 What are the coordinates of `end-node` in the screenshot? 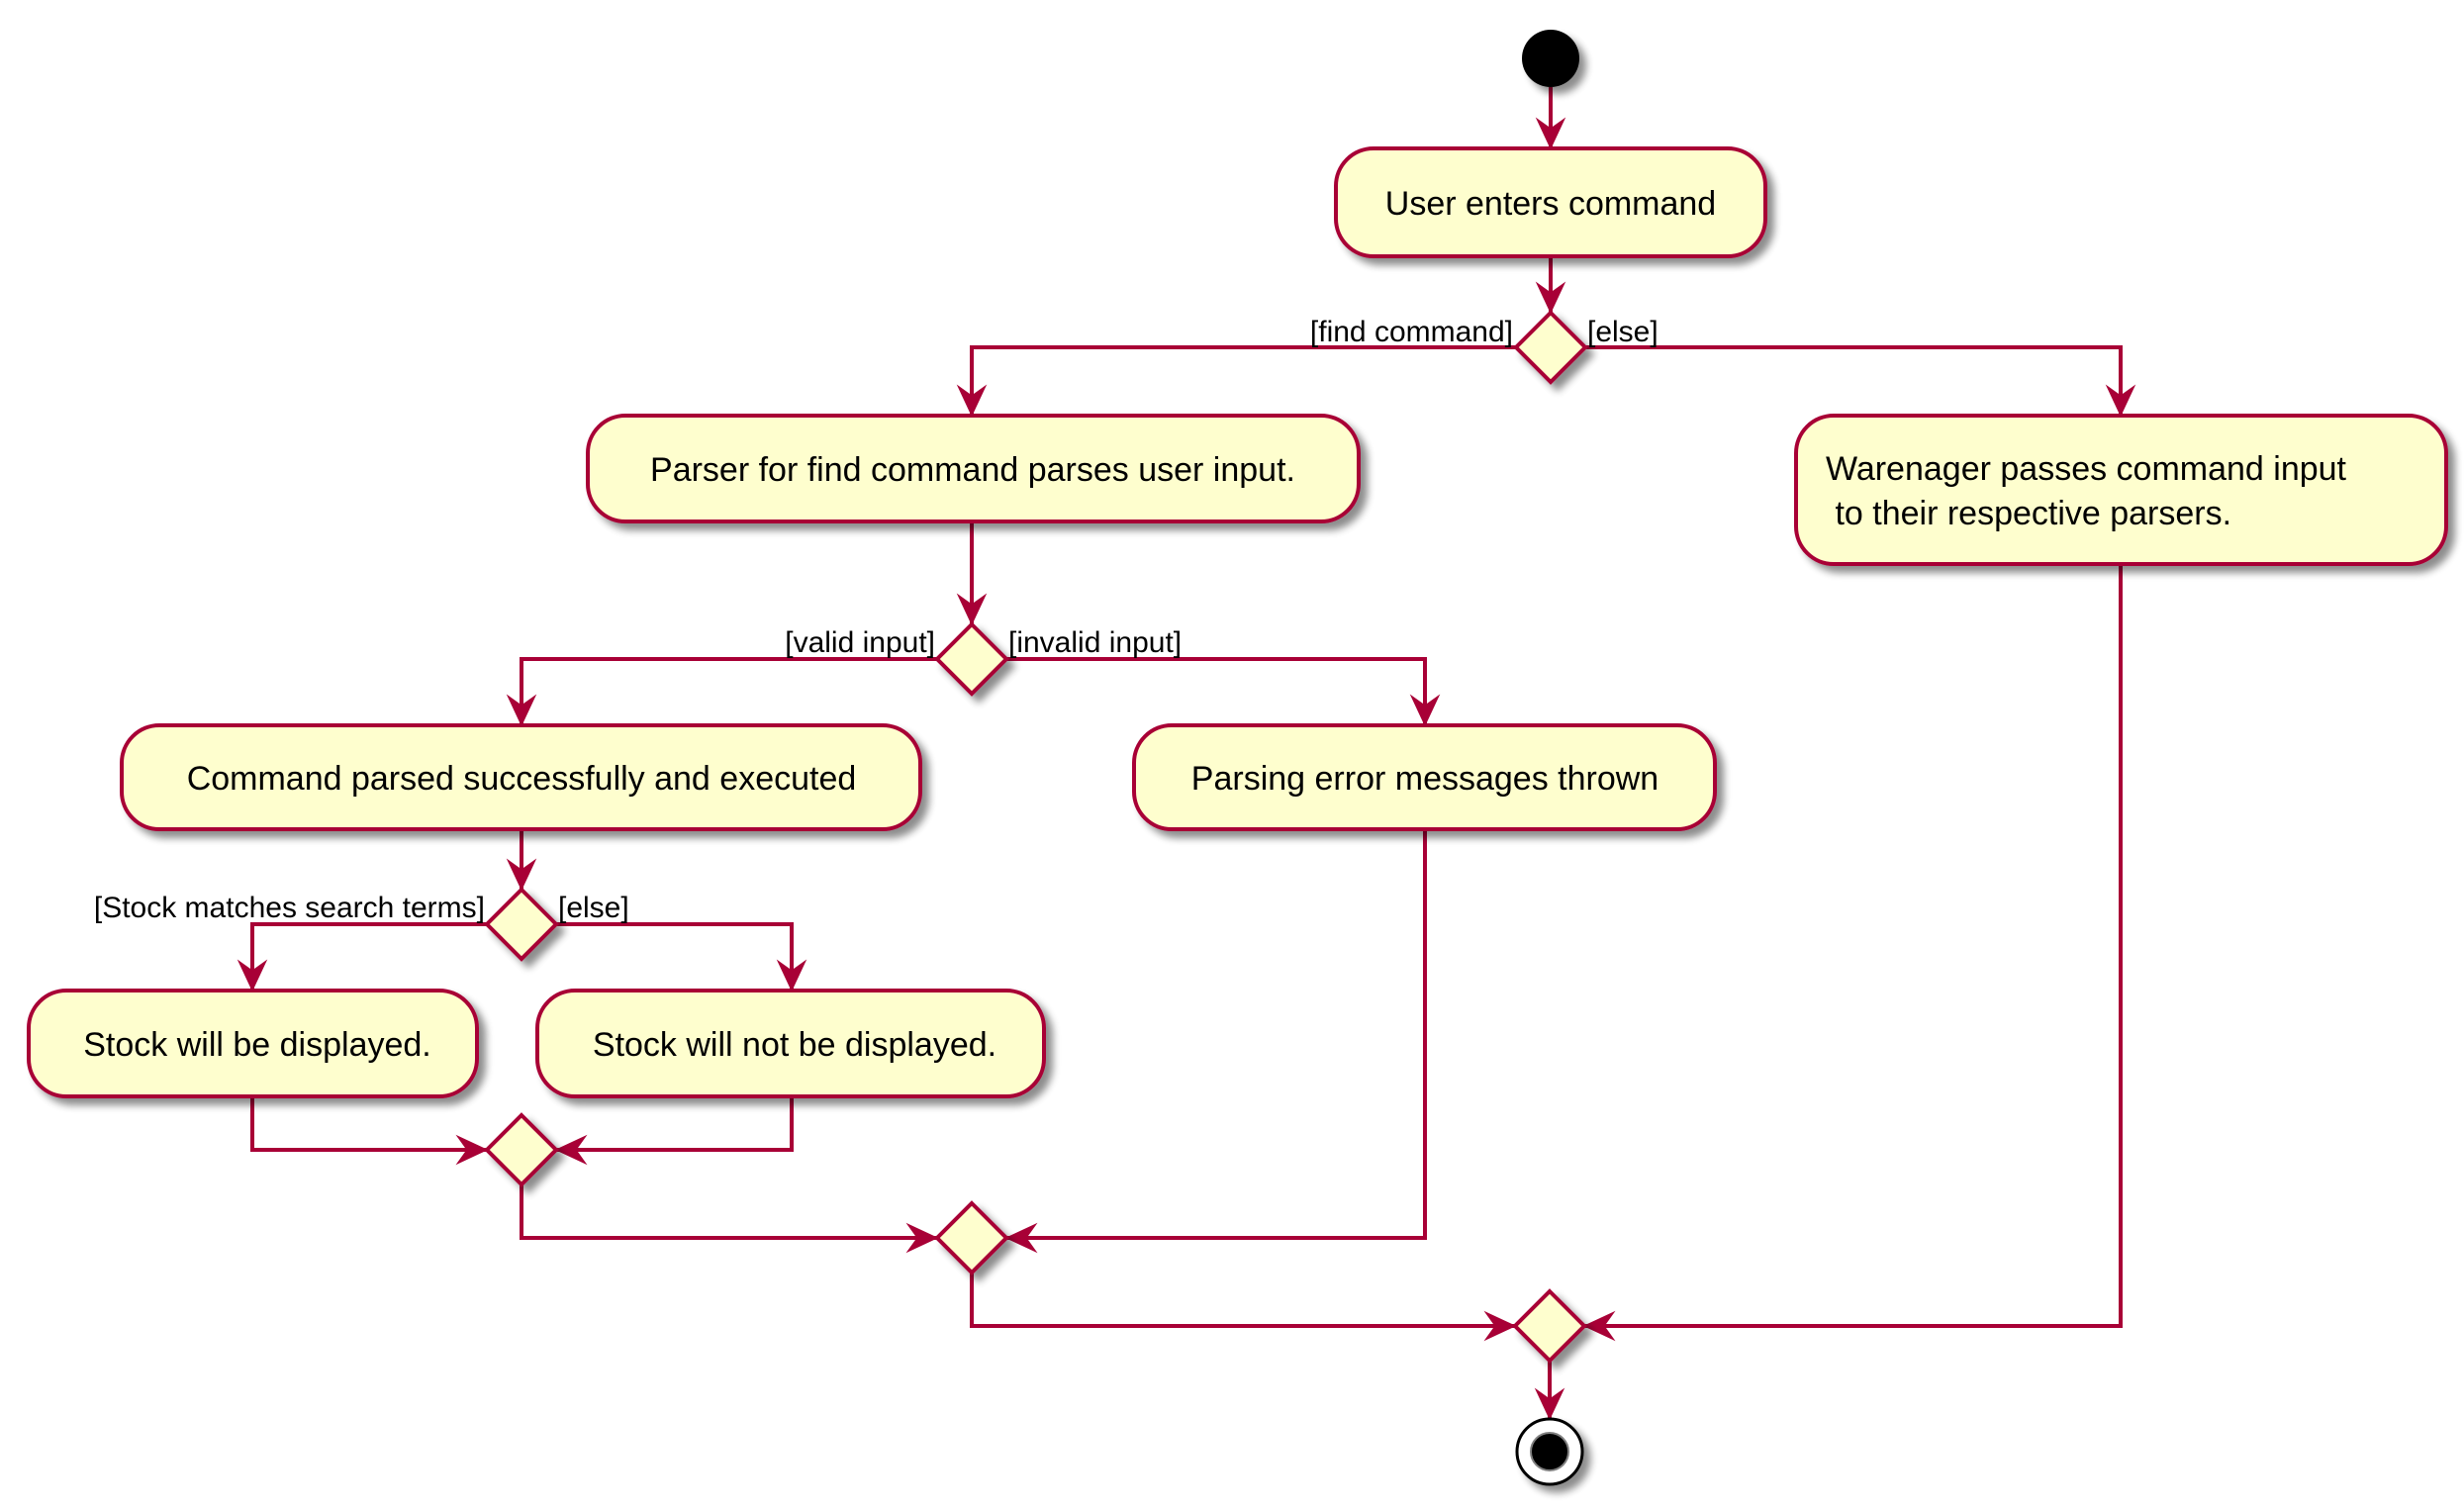 It's located at (1549, 1452).